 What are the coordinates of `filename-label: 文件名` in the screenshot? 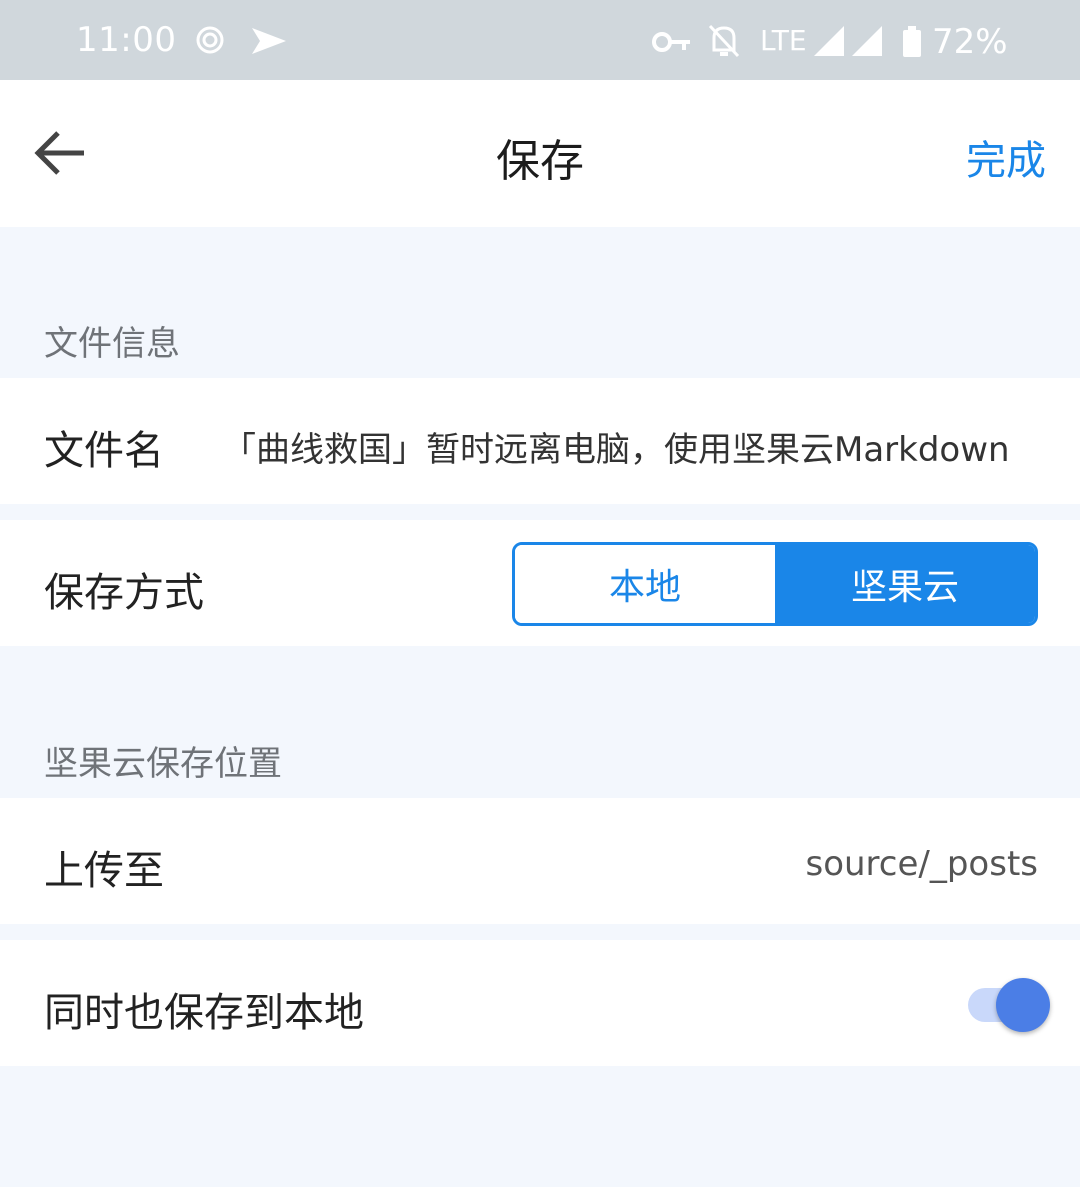 It's located at (104, 451).